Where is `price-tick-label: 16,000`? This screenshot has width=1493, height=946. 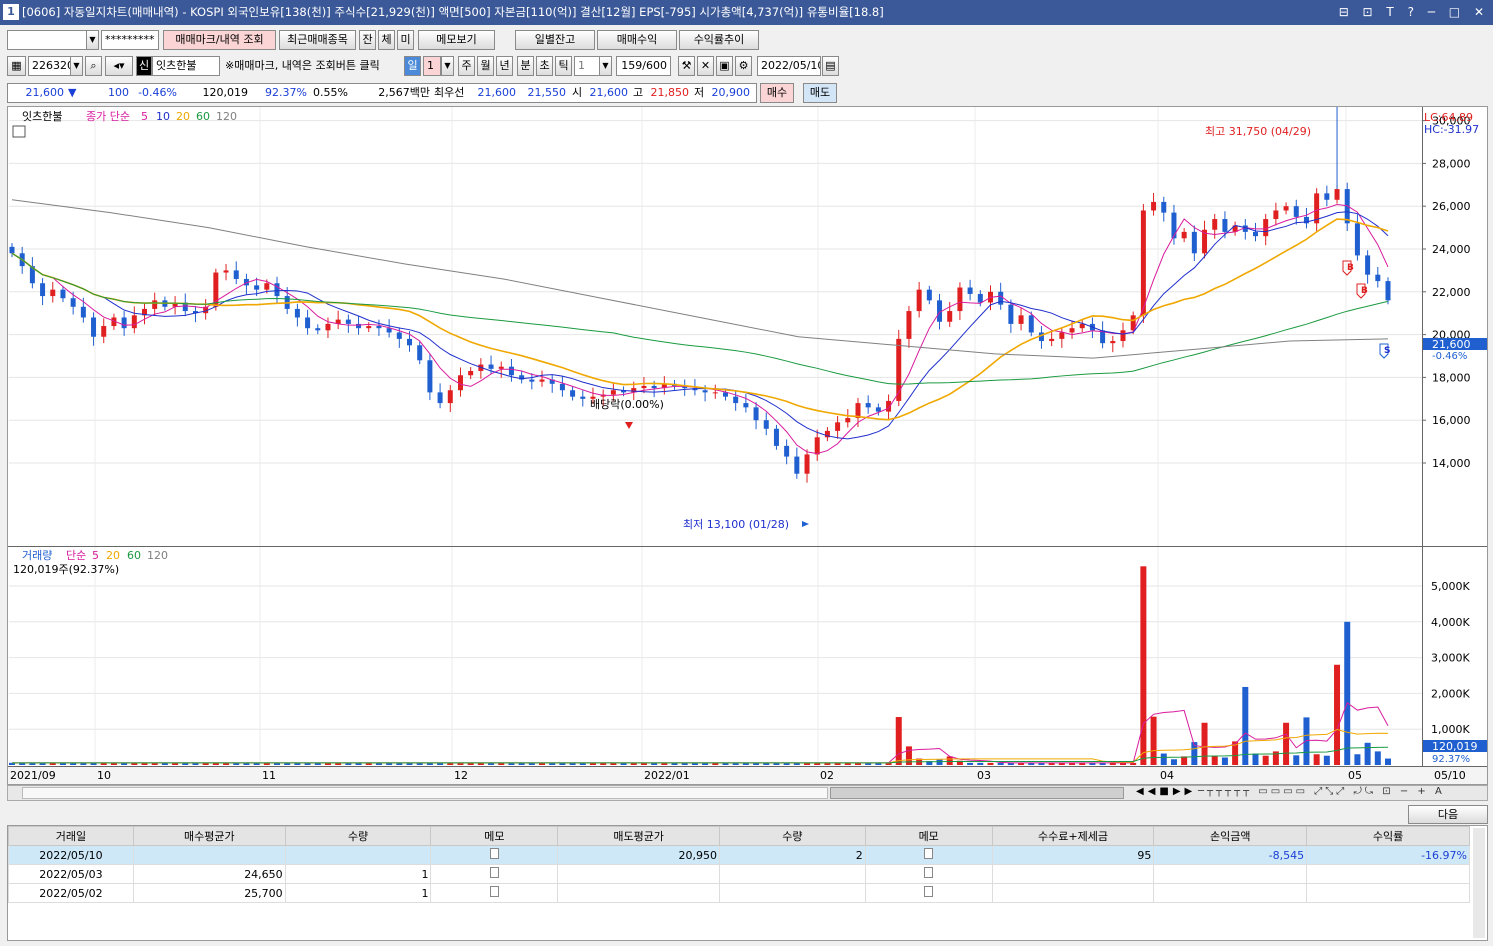
price-tick-label: 16,000 is located at coordinates (1451, 420).